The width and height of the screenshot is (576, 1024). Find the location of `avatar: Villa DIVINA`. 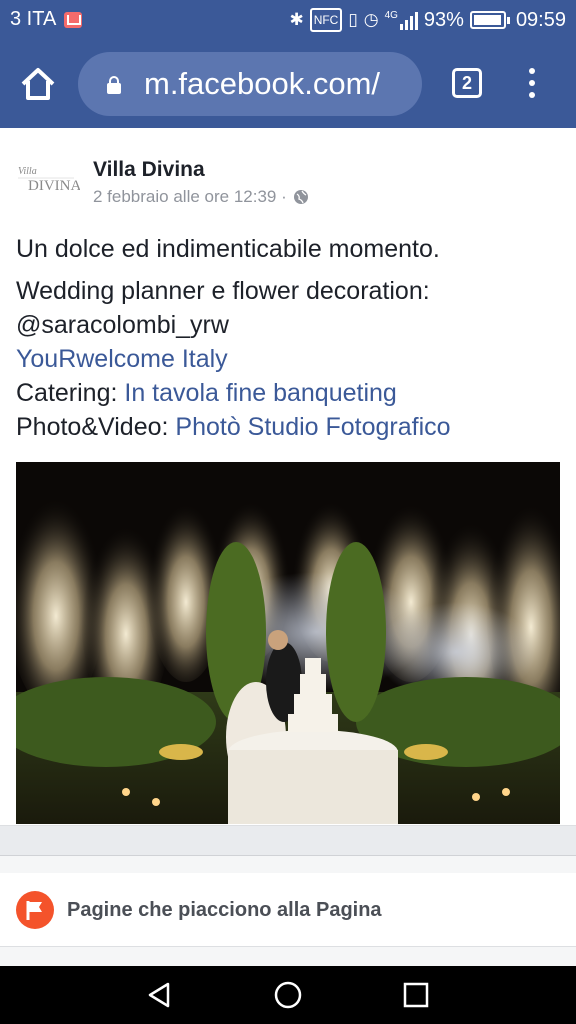

avatar: Villa DIVINA is located at coordinates (47, 178).